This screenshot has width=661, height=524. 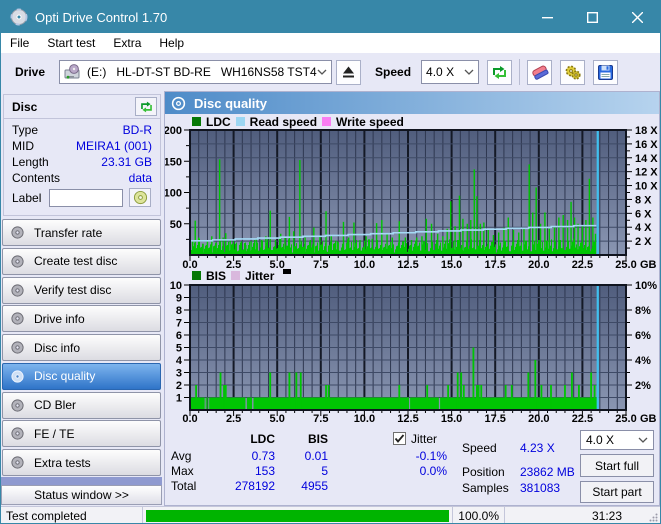 What do you see at coordinates (196, 72) in the screenshot?
I see `drive-select: (E:) HL-DT-ST BD-RE WH16NS58 TST4` at bounding box center [196, 72].